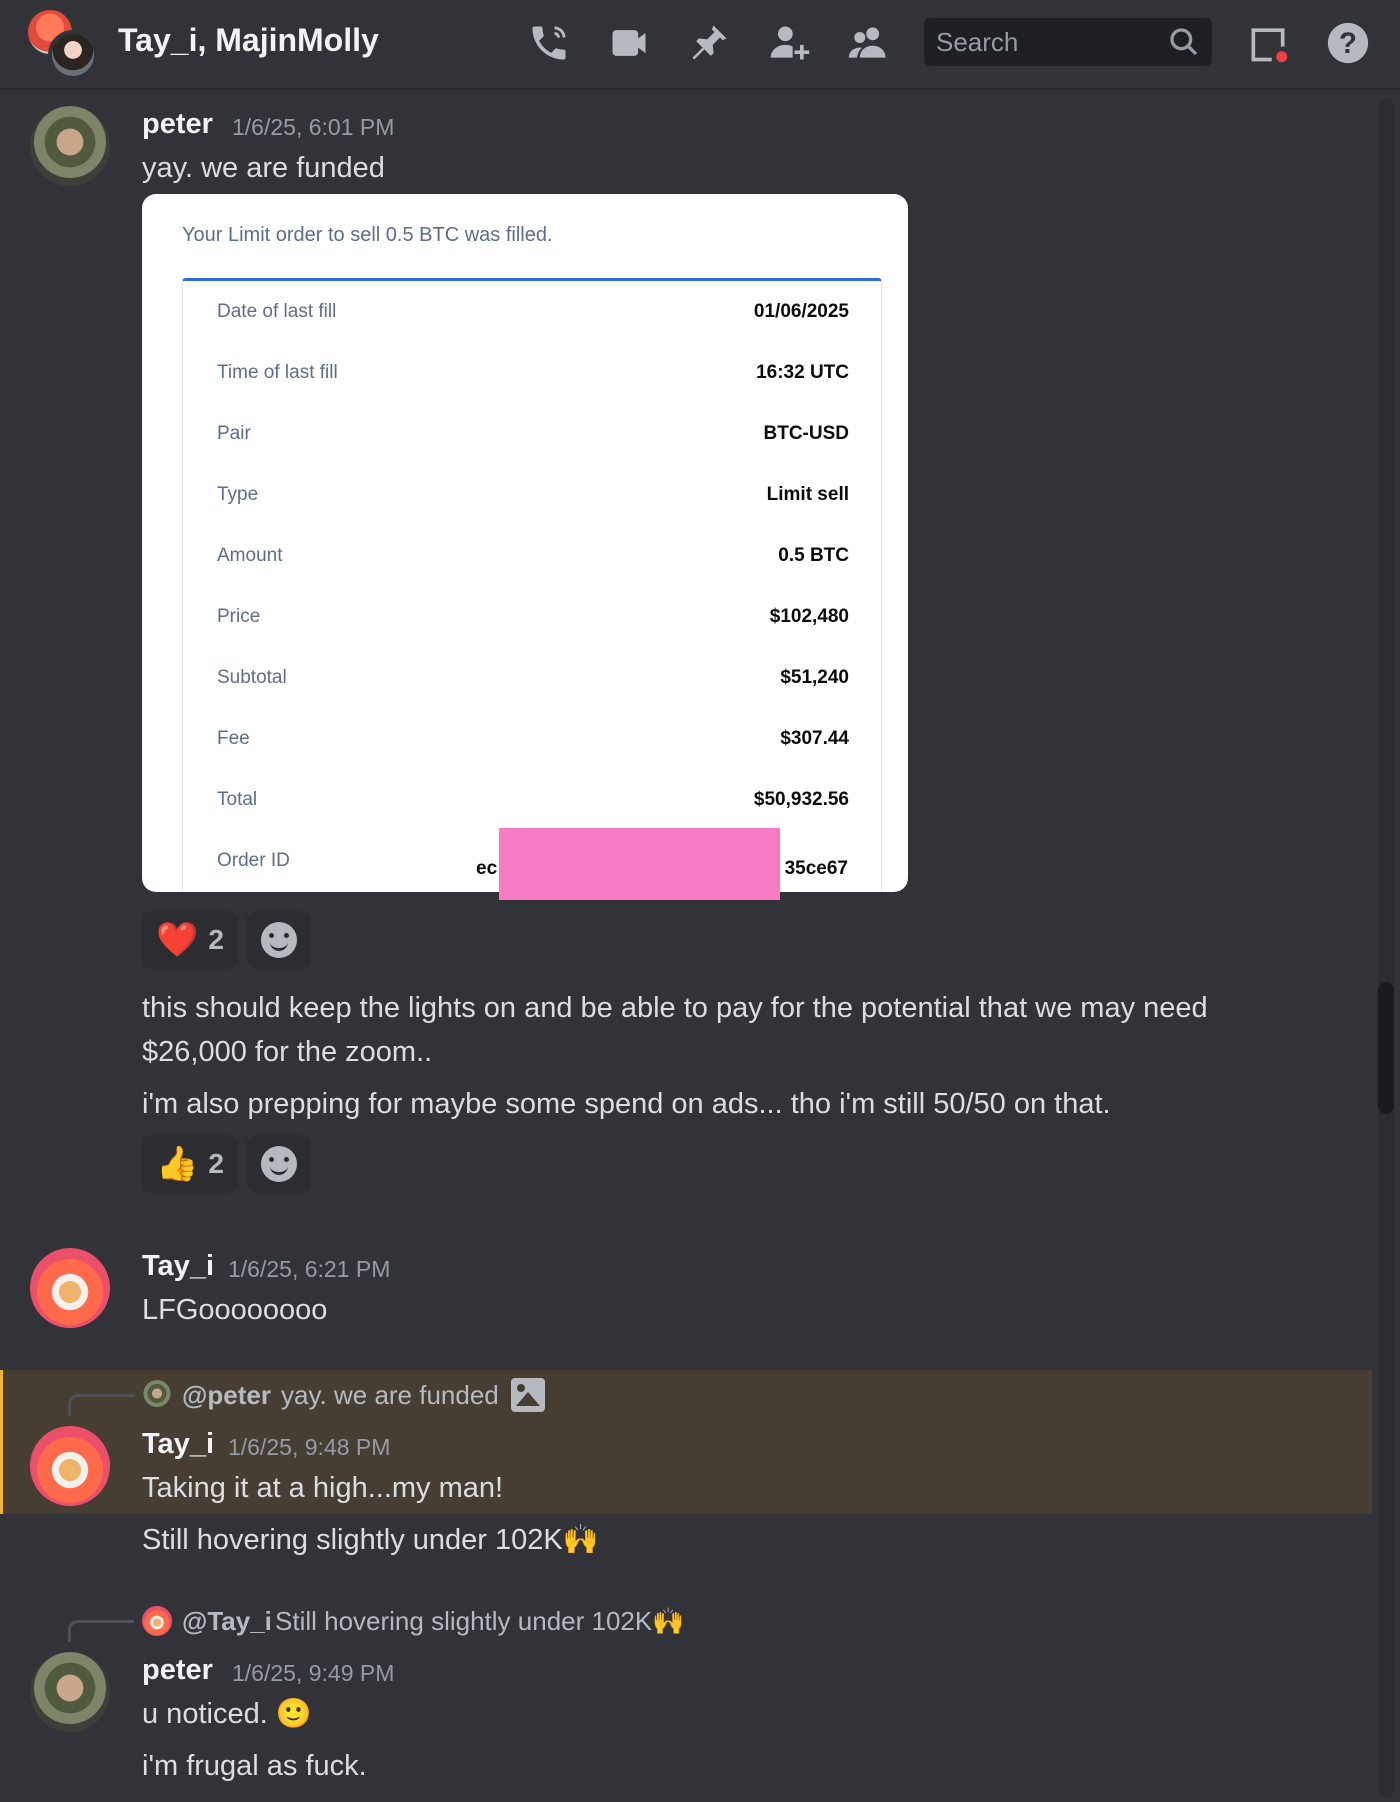  Describe the element at coordinates (806, 433) in the screenshot. I see `receipt-value: BTC-USD` at that location.